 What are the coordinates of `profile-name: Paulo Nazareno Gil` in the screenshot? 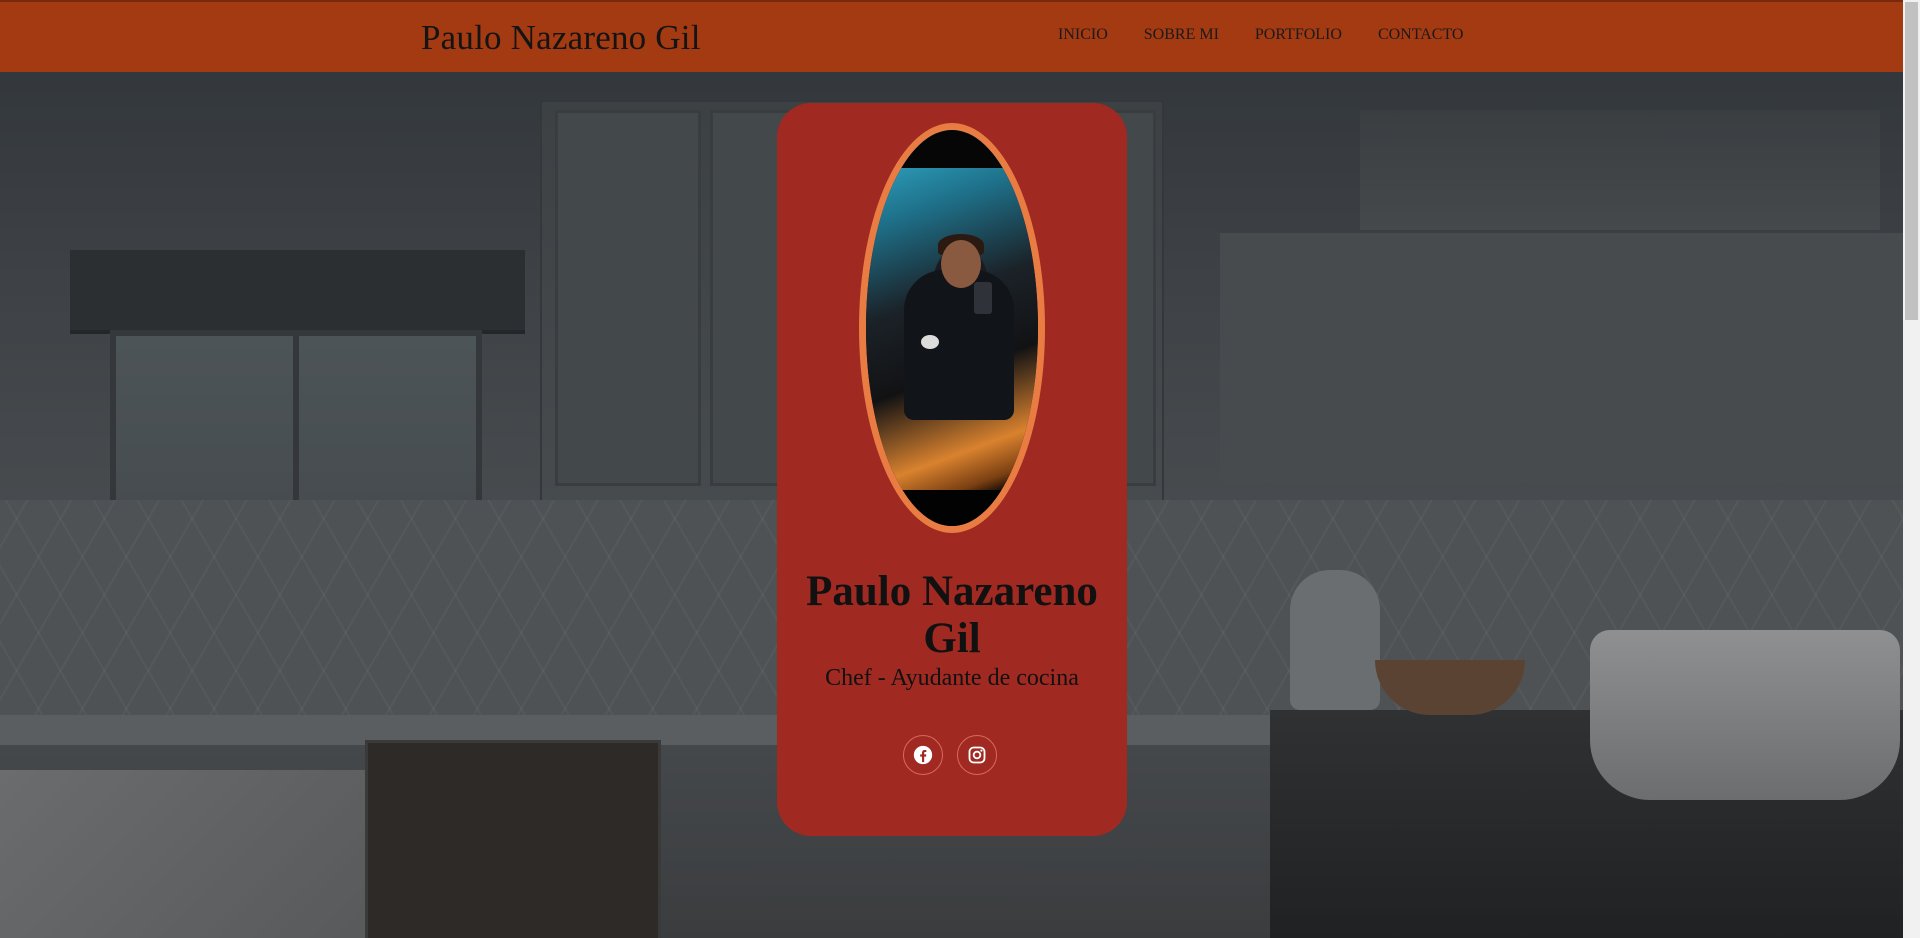 It's located at (952, 615).